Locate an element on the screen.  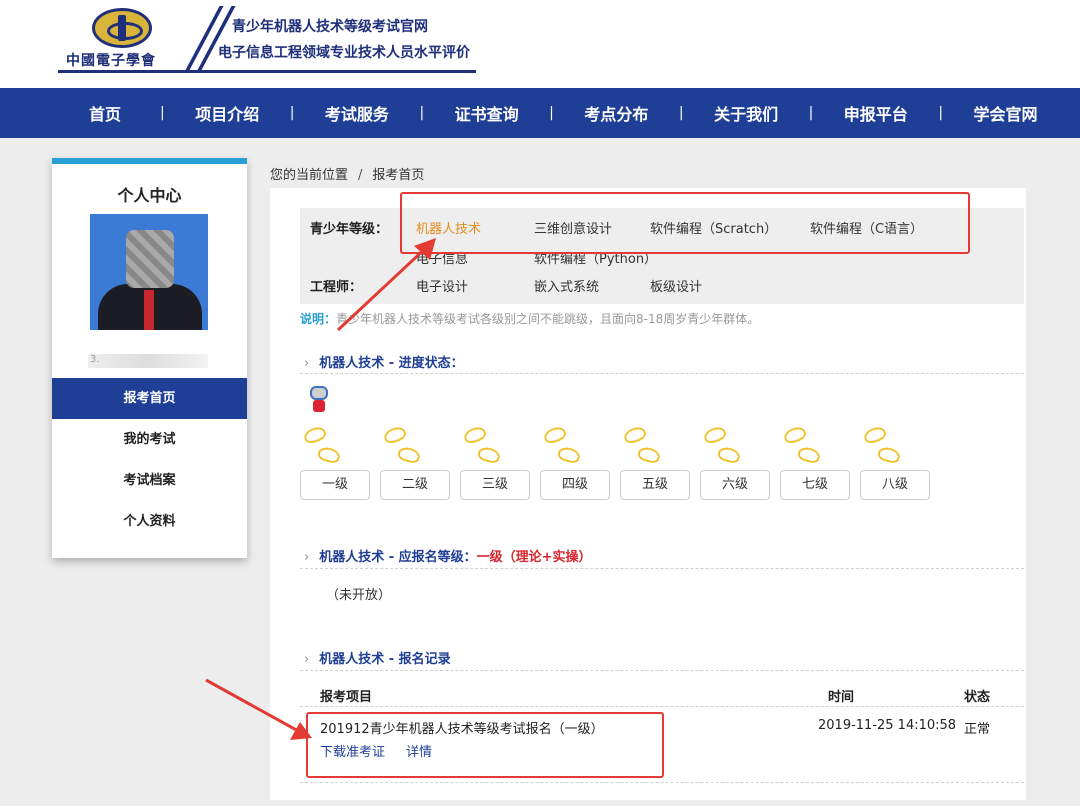
record-project: 201912青少年机器人技术等级考试报名（一级） is located at coordinates (462, 729).